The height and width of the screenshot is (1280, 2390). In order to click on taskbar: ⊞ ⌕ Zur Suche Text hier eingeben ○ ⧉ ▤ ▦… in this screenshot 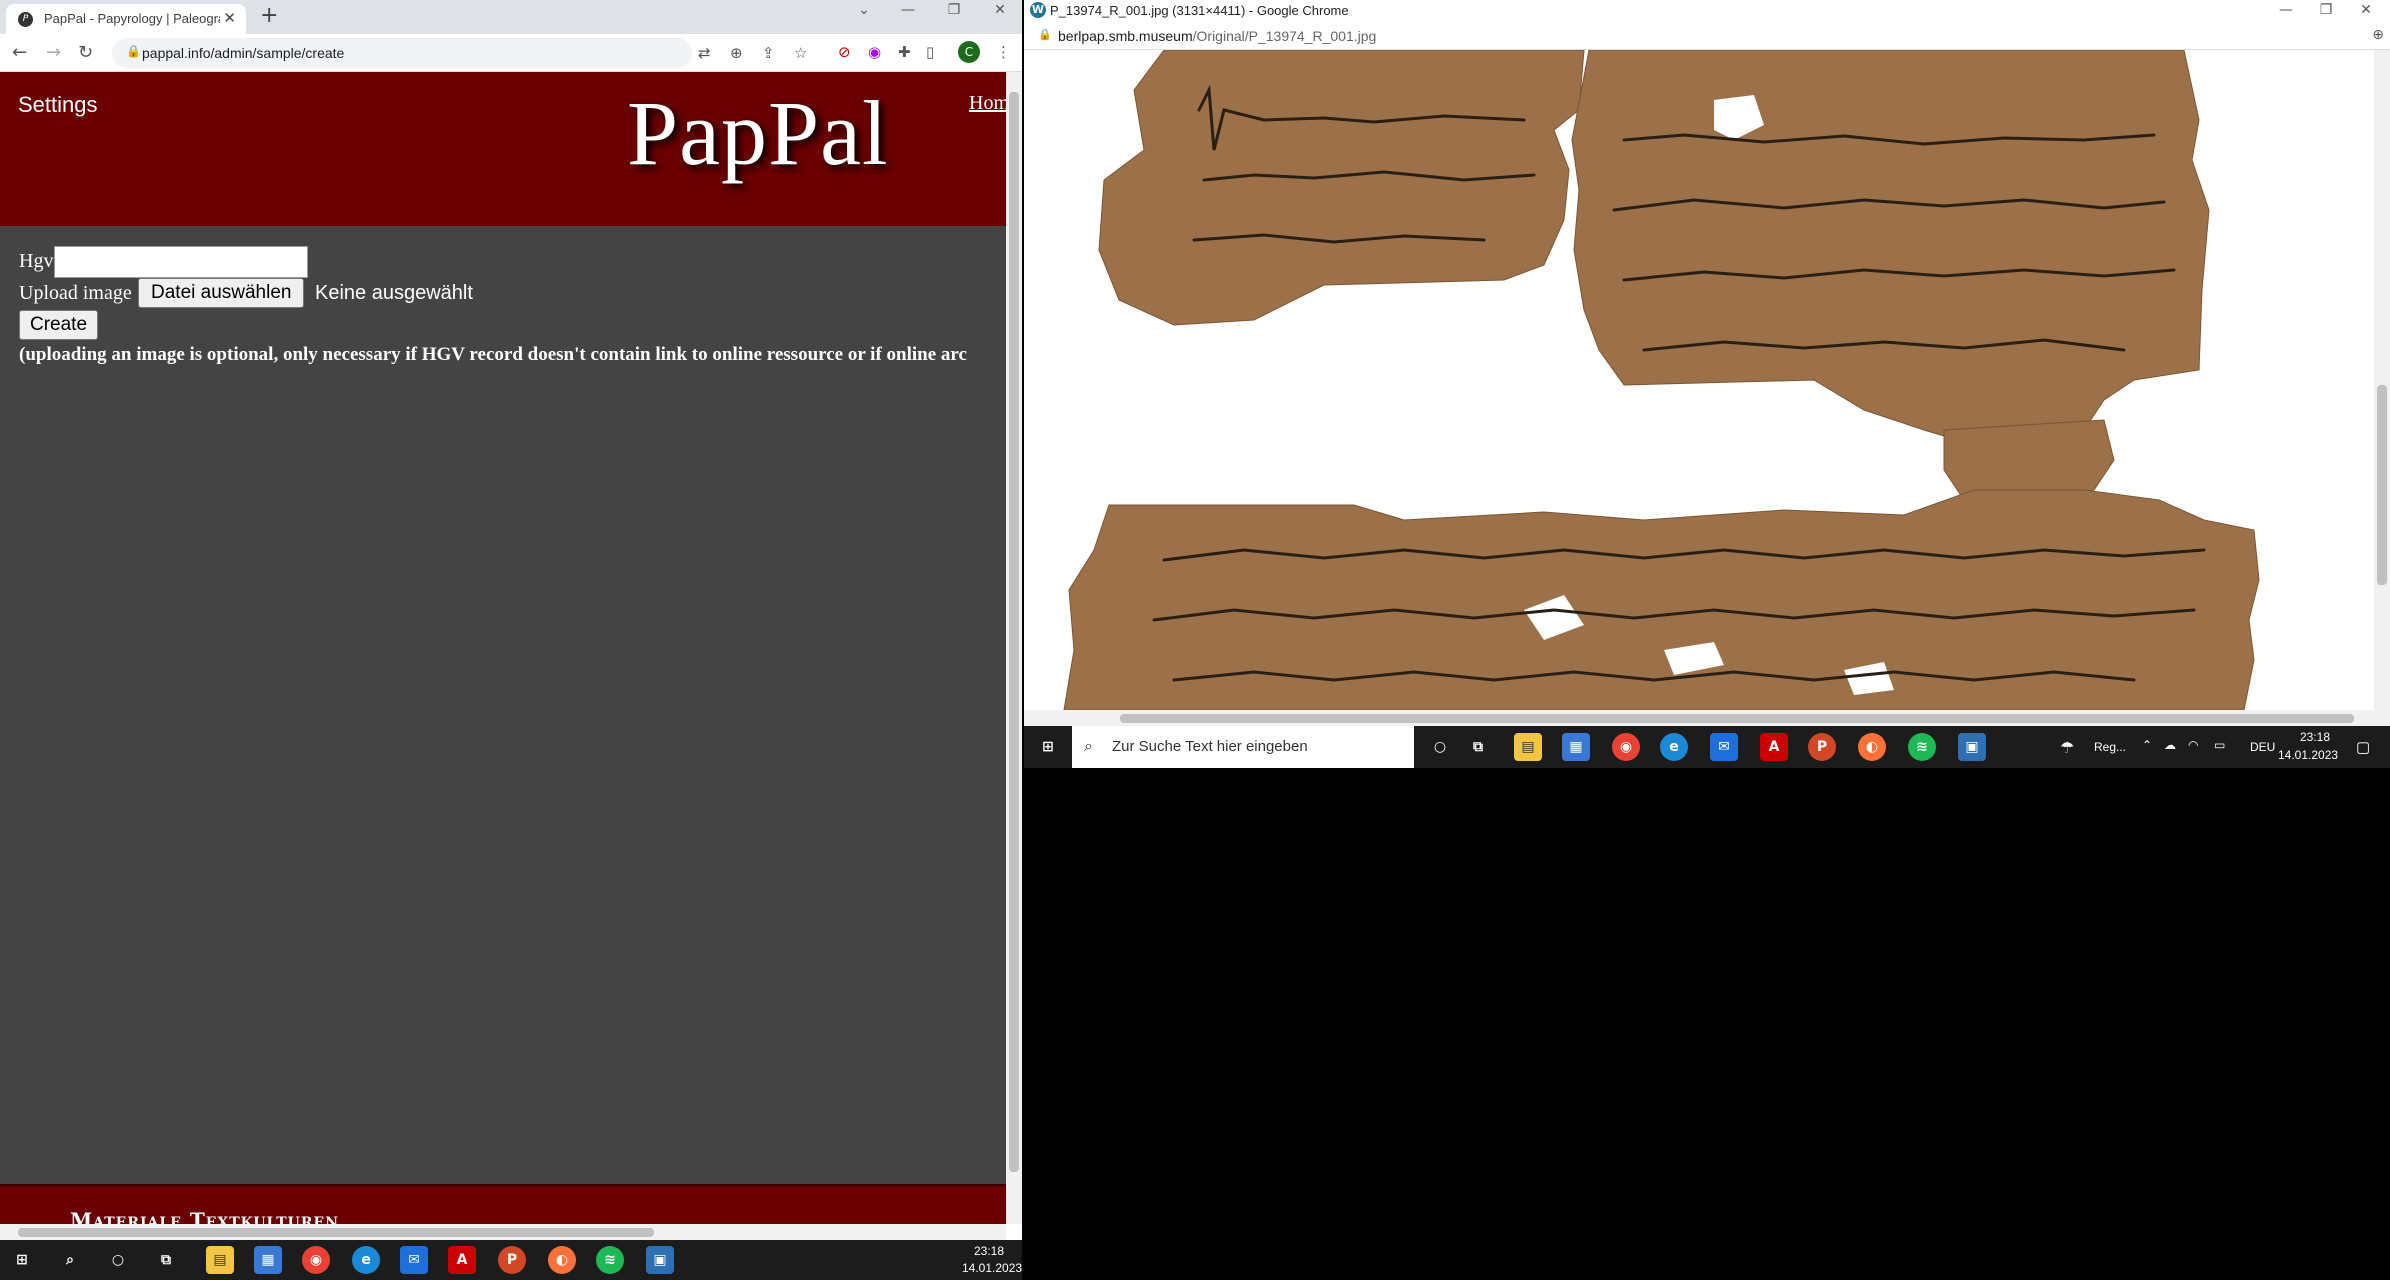, I will do `click(1707, 747)`.